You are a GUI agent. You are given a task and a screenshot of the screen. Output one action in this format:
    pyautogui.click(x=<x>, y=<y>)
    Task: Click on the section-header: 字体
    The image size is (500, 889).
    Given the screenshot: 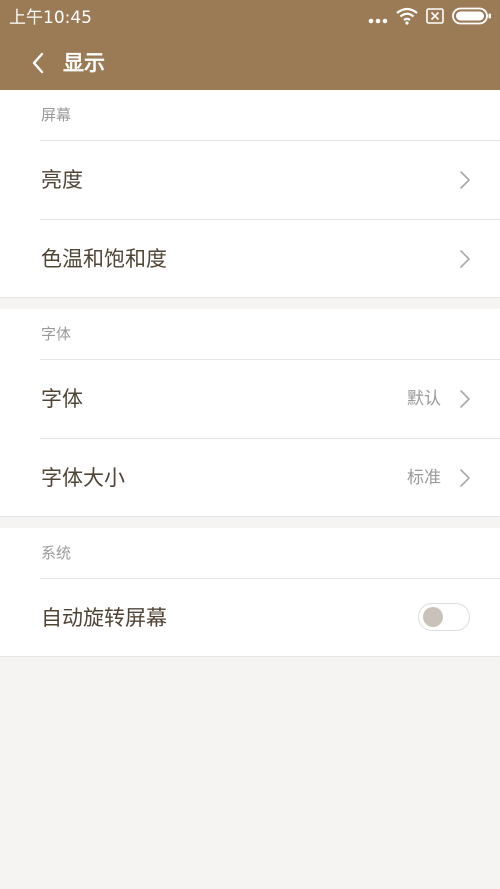 What is the action you would take?
    pyautogui.click(x=250, y=334)
    